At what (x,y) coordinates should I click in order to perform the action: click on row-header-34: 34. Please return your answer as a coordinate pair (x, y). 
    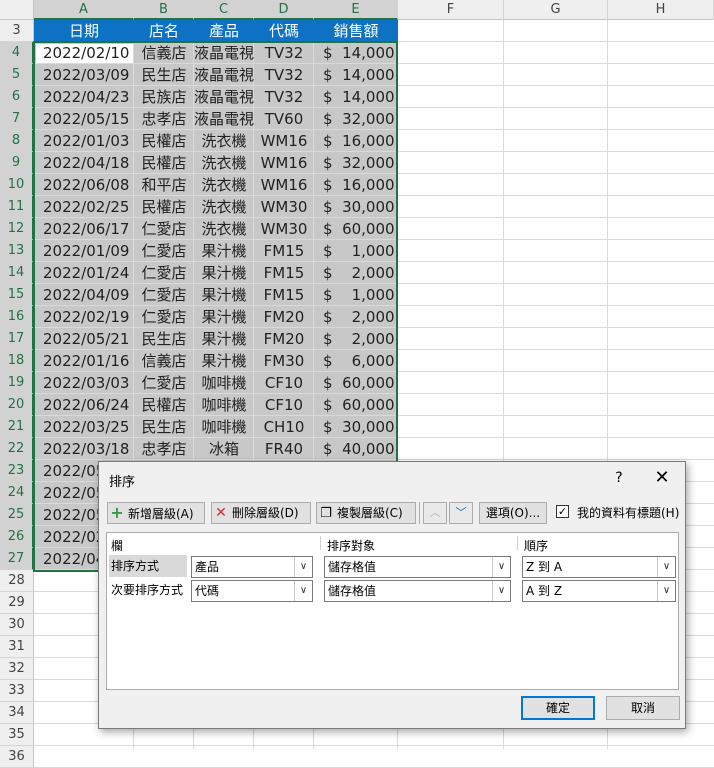
    Looking at the image, I should click on (17, 713).